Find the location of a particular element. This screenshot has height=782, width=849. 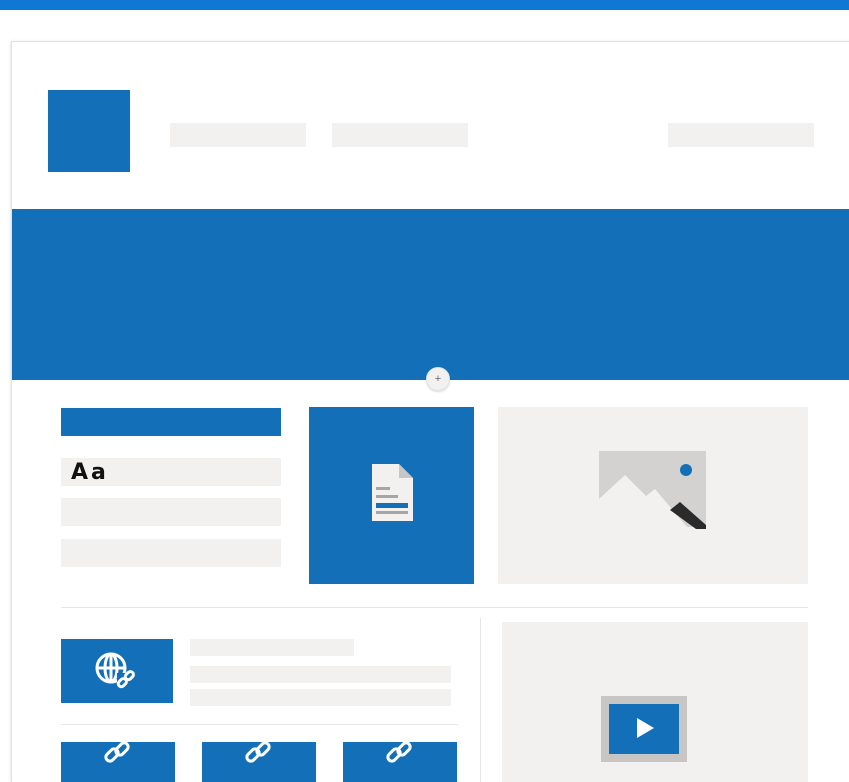

globe-link-icon is located at coordinates (116, 671).